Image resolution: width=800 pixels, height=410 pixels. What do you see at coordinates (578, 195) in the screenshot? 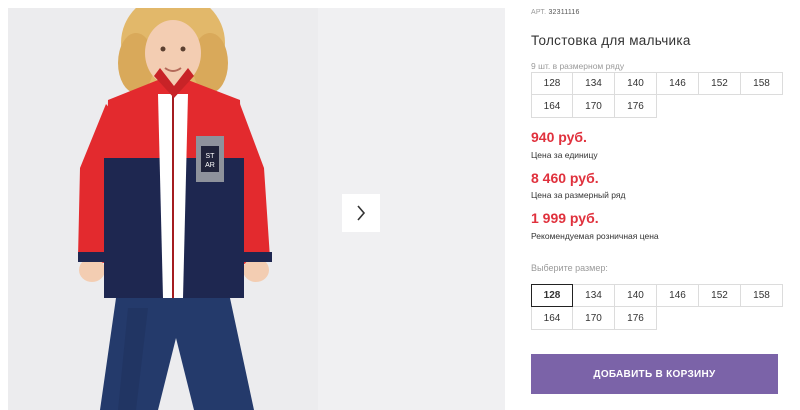
I see `set-price-label: Цена за размерный ряд` at bounding box center [578, 195].